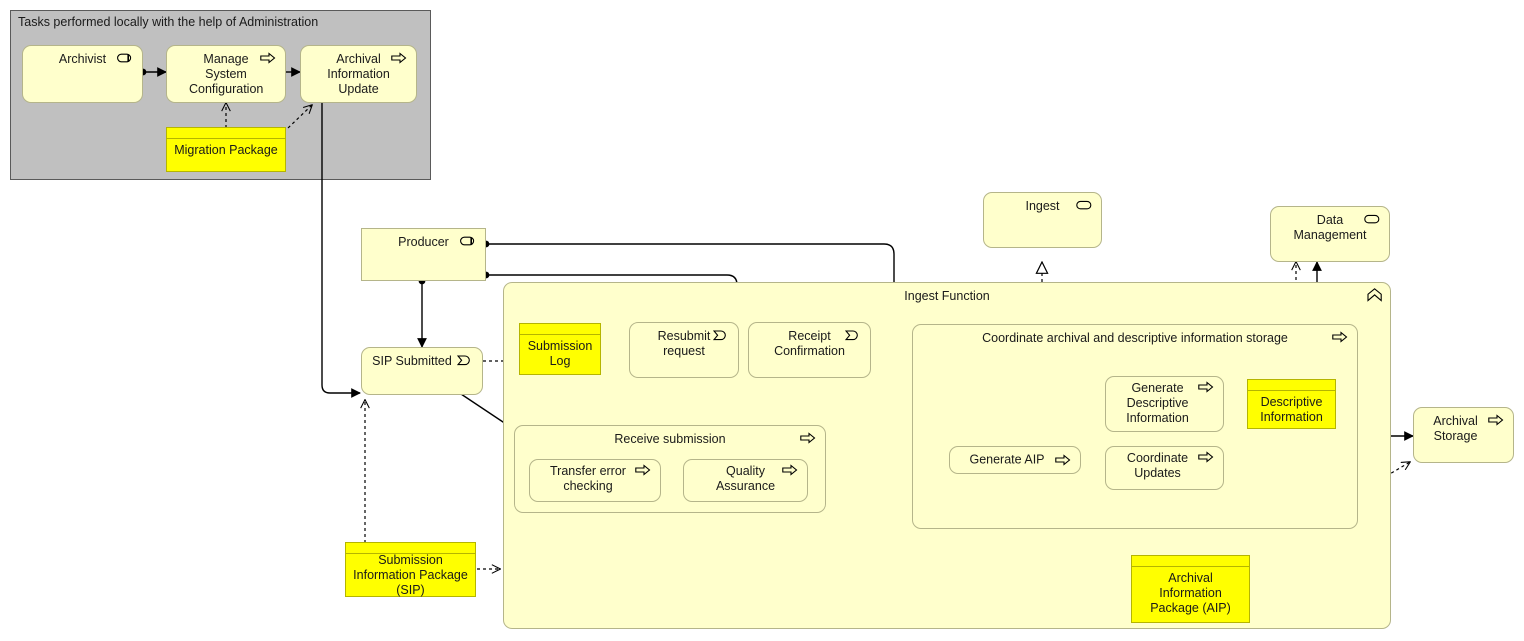  What do you see at coordinates (947, 296) in the screenshot?
I see `container-ingest-function-label: Ingest Function` at bounding box center [947, 296].